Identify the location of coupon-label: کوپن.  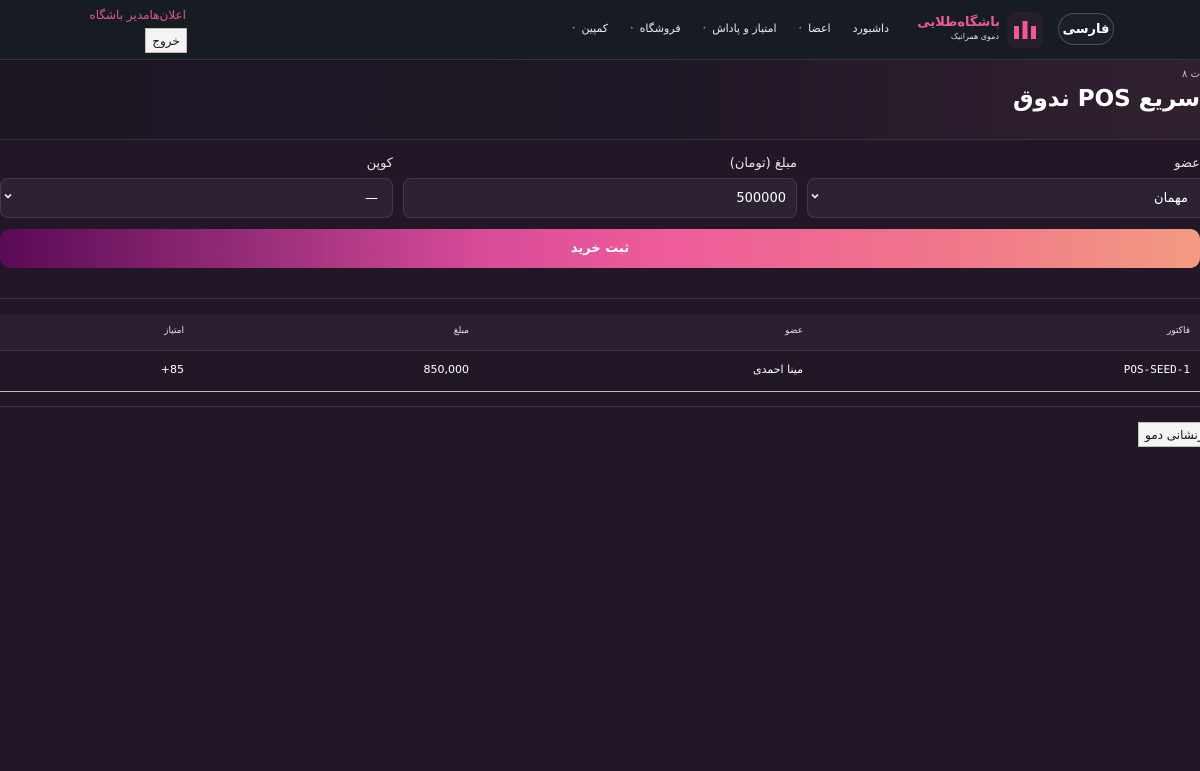
(379, 163).